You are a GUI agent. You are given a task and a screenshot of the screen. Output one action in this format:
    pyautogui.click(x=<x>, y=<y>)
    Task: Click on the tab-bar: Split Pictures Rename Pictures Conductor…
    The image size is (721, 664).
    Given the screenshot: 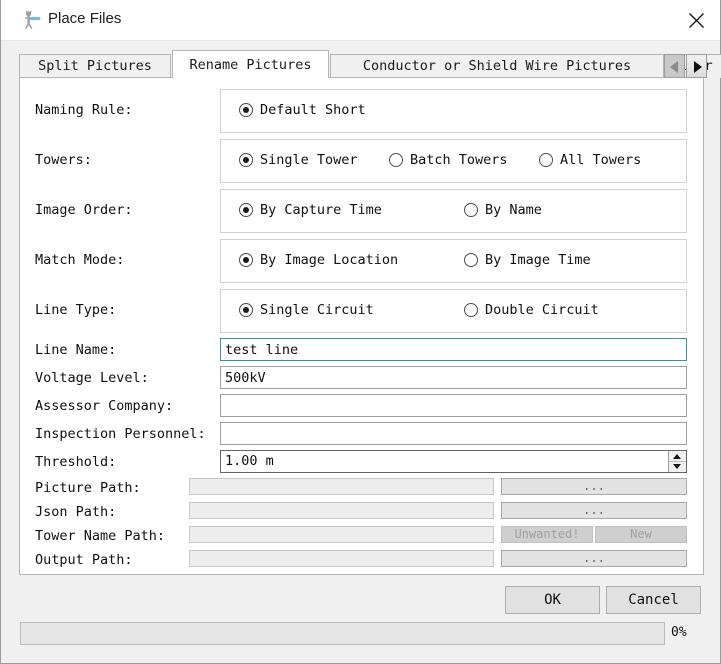 What is the action you would take?
    pyautogui.click(x=370, y=64)
    